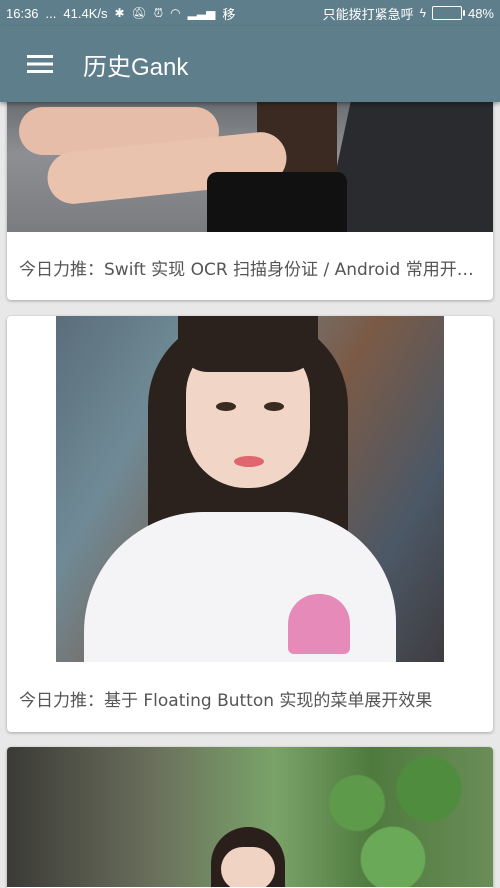 The image size is (500, 888). I want to click on list-item-title: 今日力推：Swift 实现 OCR 扫描身份证 / Android 常用开源库, so click(250, 270).